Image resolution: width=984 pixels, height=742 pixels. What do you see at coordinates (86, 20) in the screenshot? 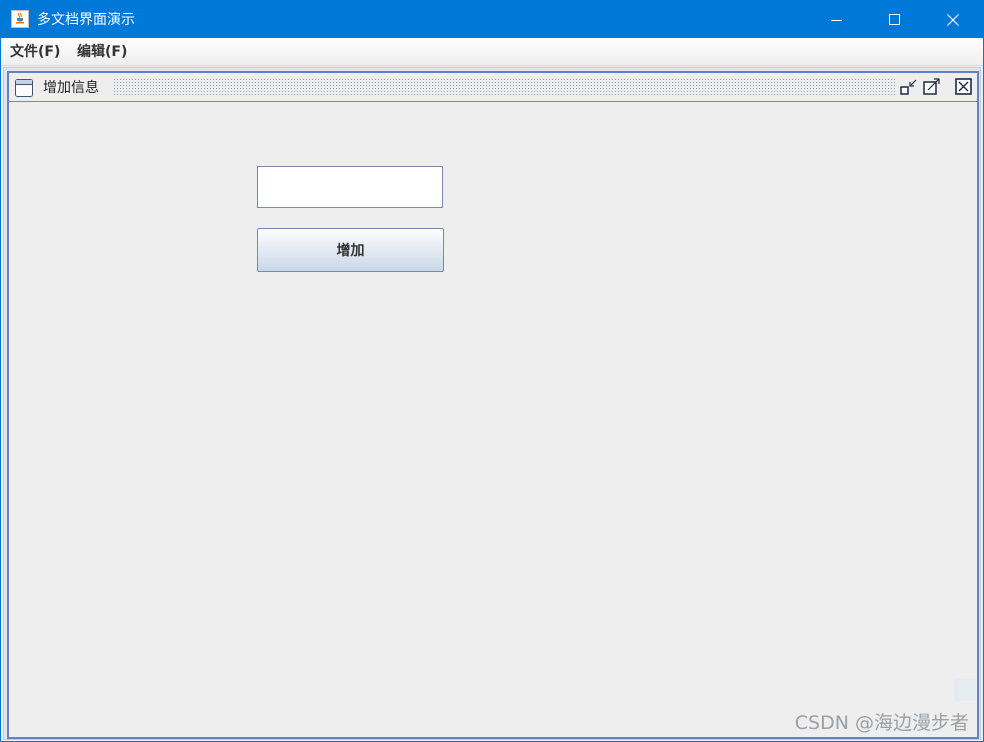
I see `window-title: 多文档界面演示` at bounding box center [86, 20].